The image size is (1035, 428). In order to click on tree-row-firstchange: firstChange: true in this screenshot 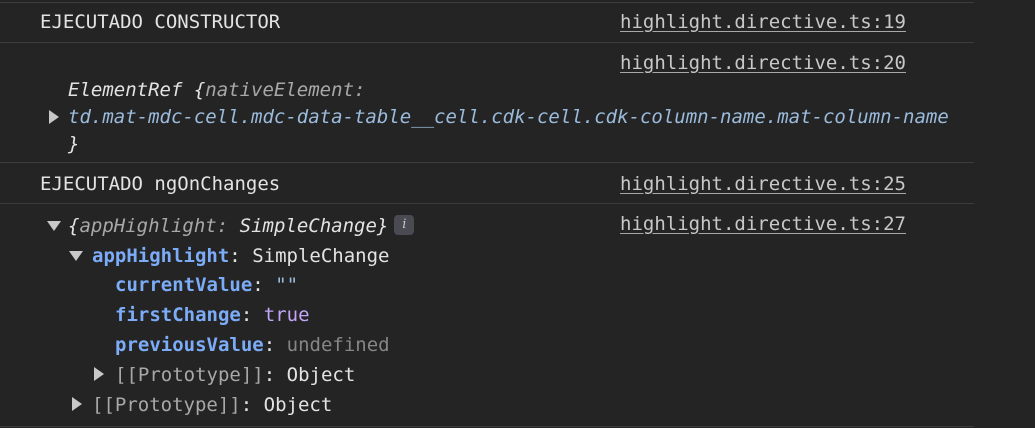, I will do `click(212, 315)`.